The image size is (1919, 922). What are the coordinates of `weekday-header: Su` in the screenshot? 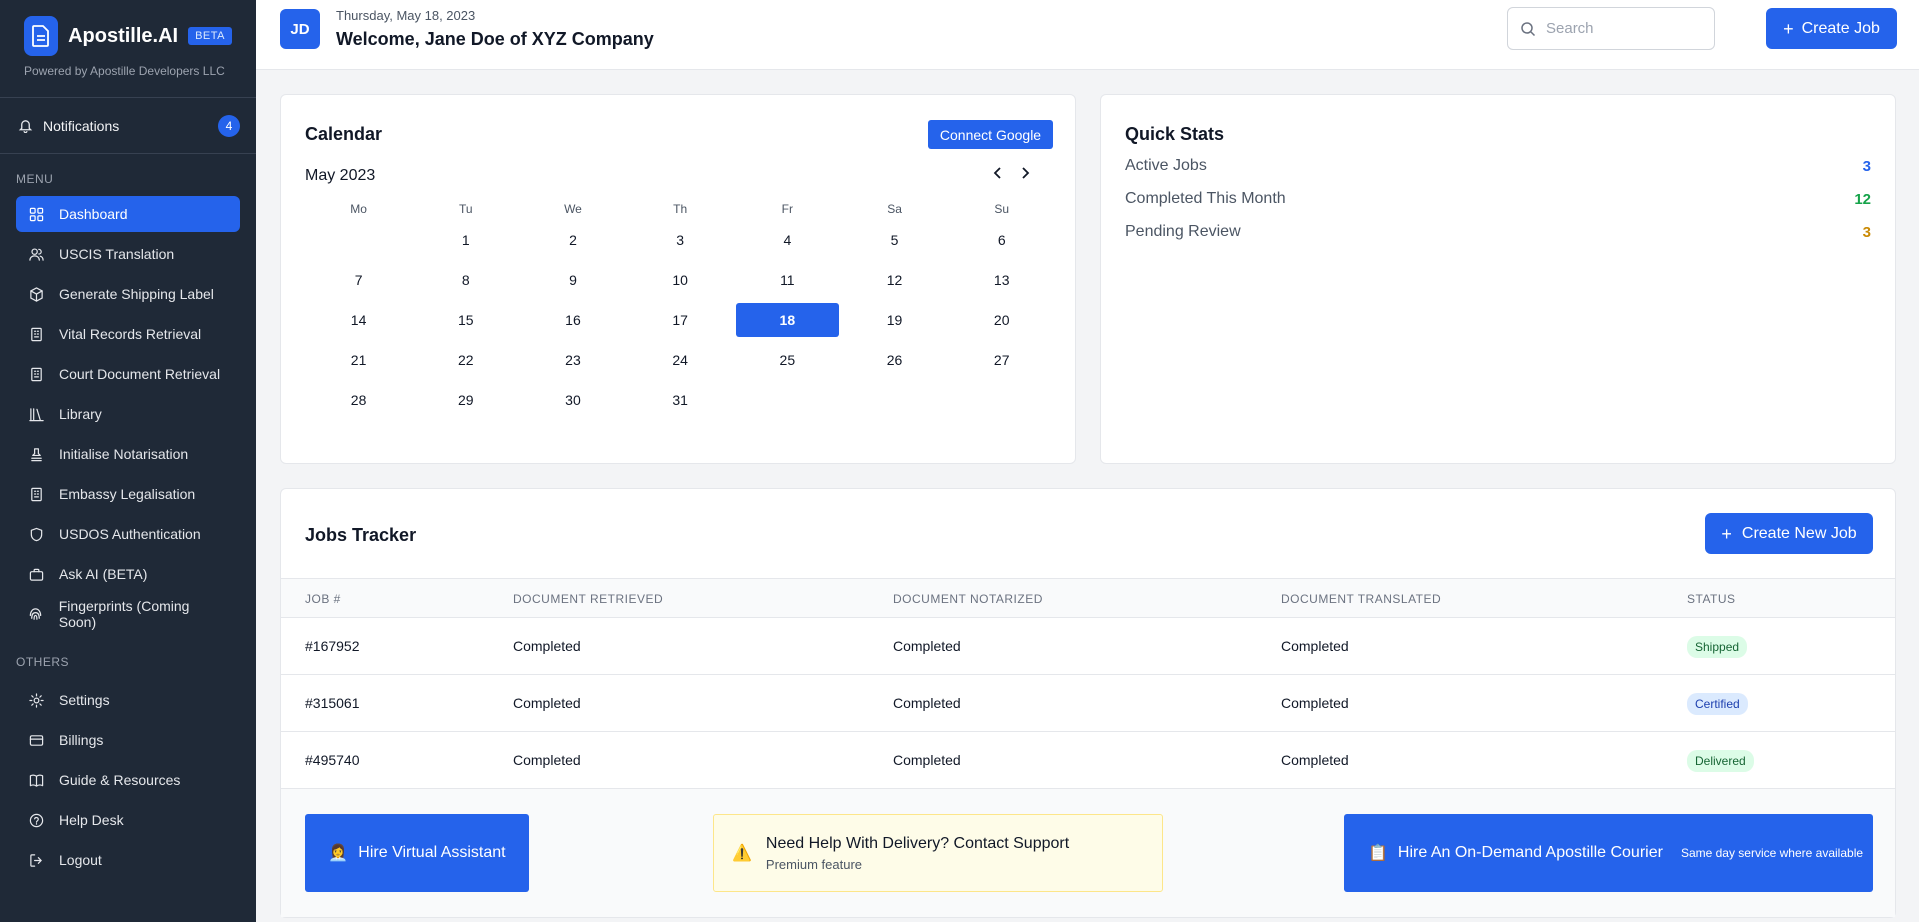 It's located at (1002, 209).